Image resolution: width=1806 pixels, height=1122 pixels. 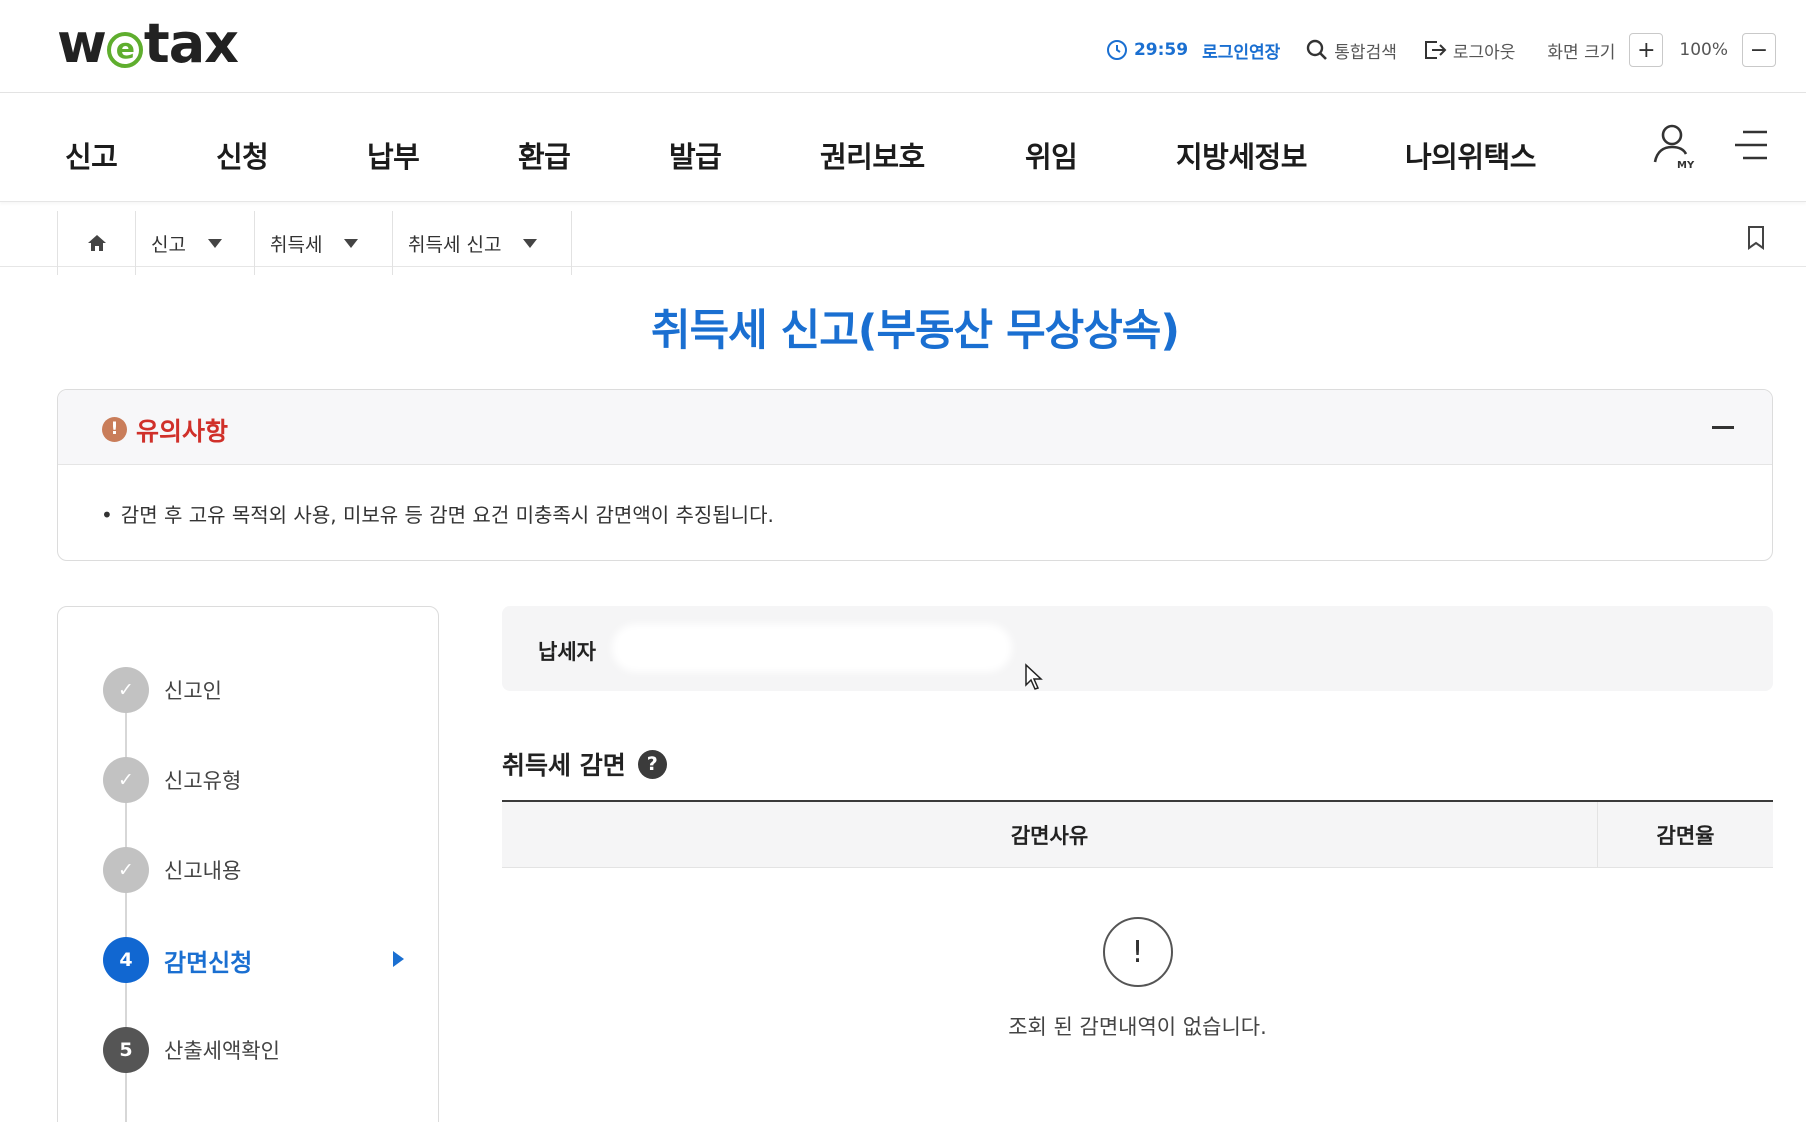 I want to click on search-button: 통합검색, so click(x=1351, y=50).